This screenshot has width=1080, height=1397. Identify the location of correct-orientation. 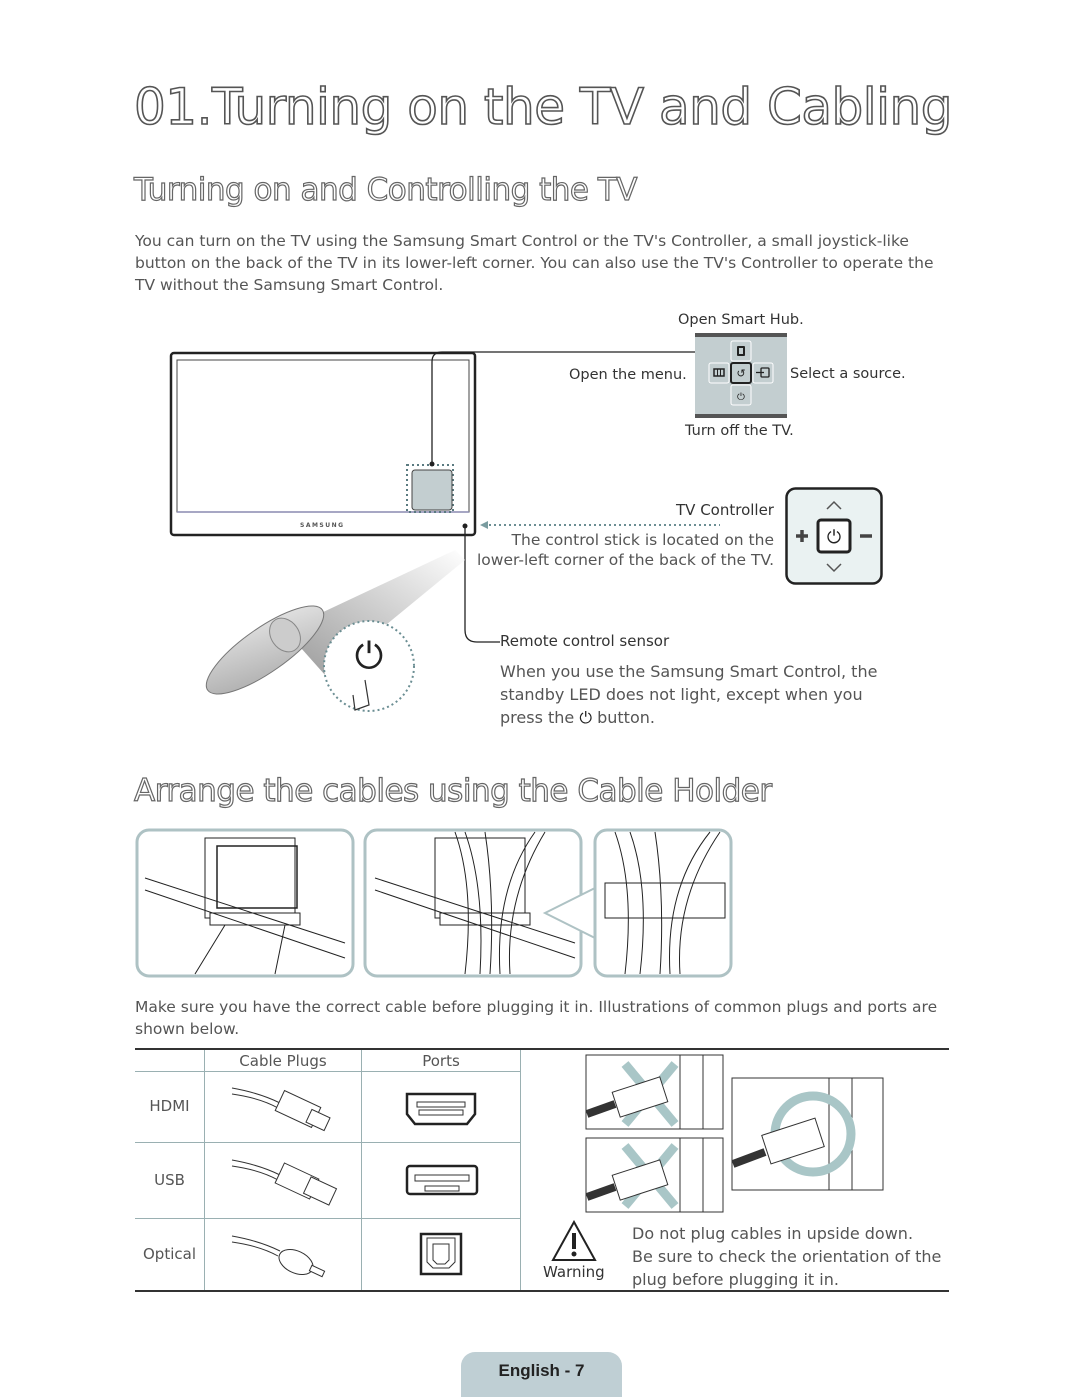
(807, 1134).